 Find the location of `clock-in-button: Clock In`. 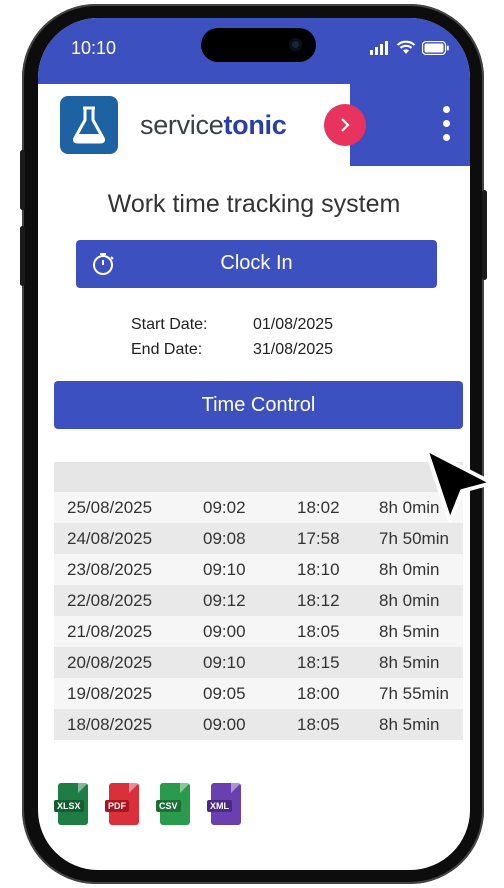

clock-in-button: Clock In is located at coordinates (256, 264).